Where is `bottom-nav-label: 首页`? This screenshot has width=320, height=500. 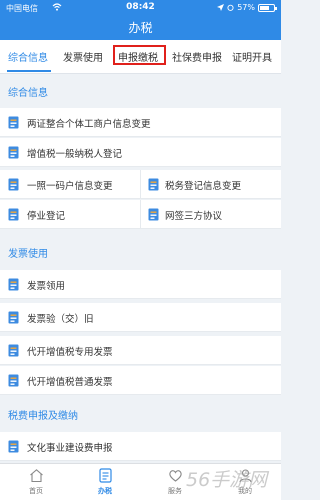 bottom-nav-label: 首页 is located at coordinates (36, 491).